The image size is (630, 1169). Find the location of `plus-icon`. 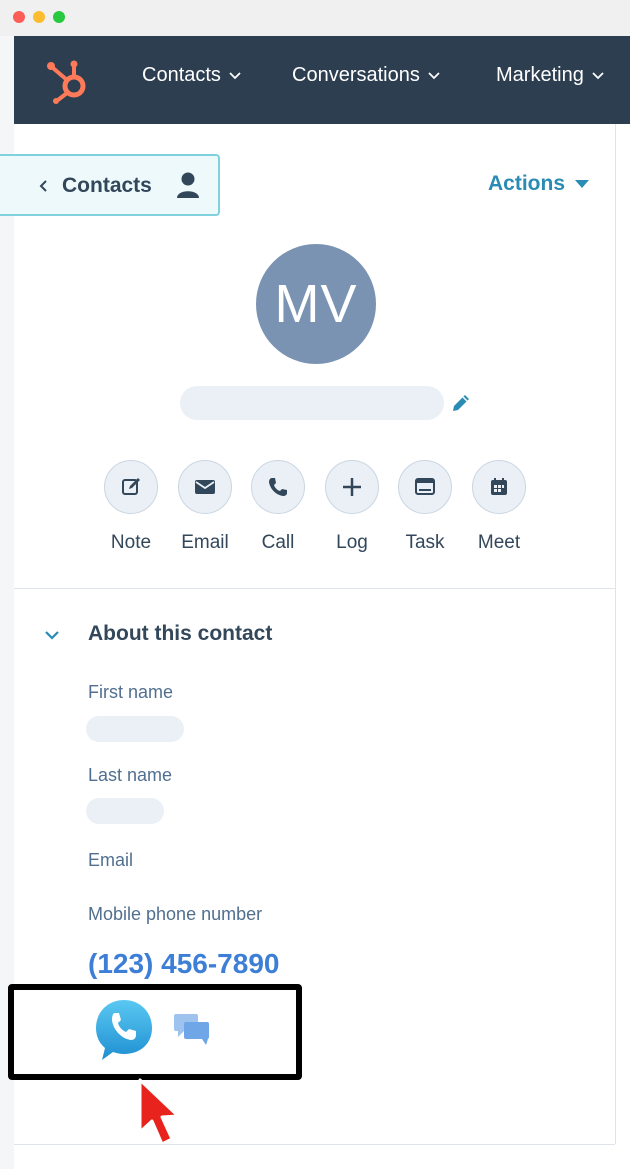

plus-icon is located at coordinates (352, 487).